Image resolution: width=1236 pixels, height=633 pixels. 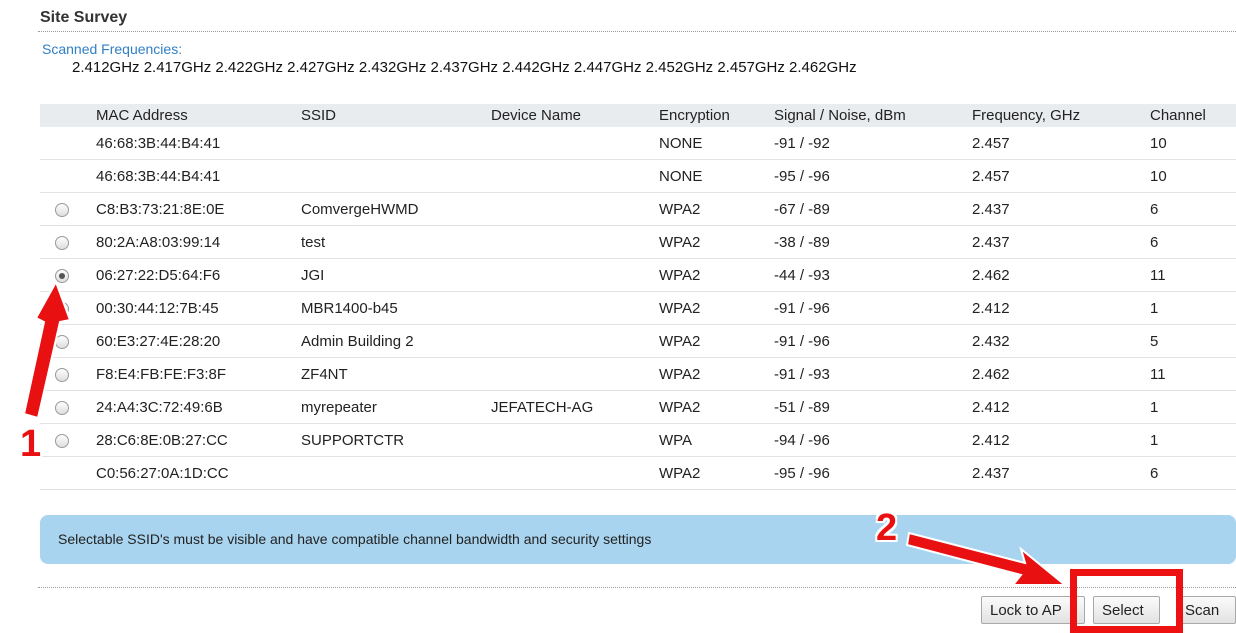 What do you see at coordinates (873, 176) in the screenshot?
I see `signal-noise-cell: -95 / -96` at bounding box center [873, 176].